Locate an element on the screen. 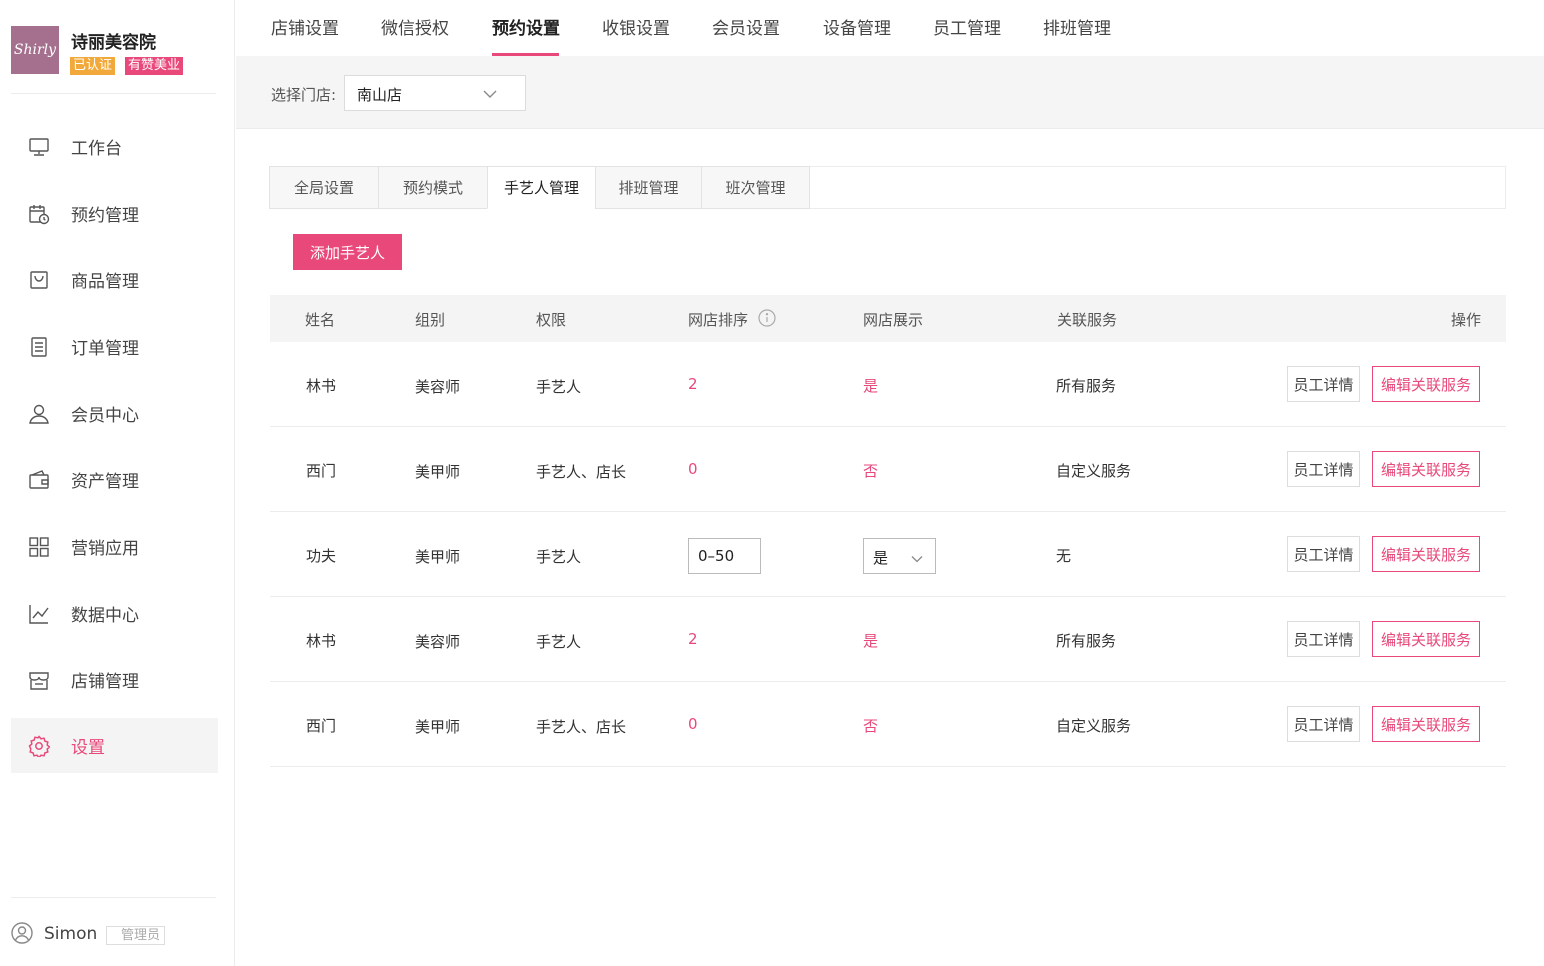 This screenshot has width=1544, height=966. monitor-icon is located at coordinates (39, 147).